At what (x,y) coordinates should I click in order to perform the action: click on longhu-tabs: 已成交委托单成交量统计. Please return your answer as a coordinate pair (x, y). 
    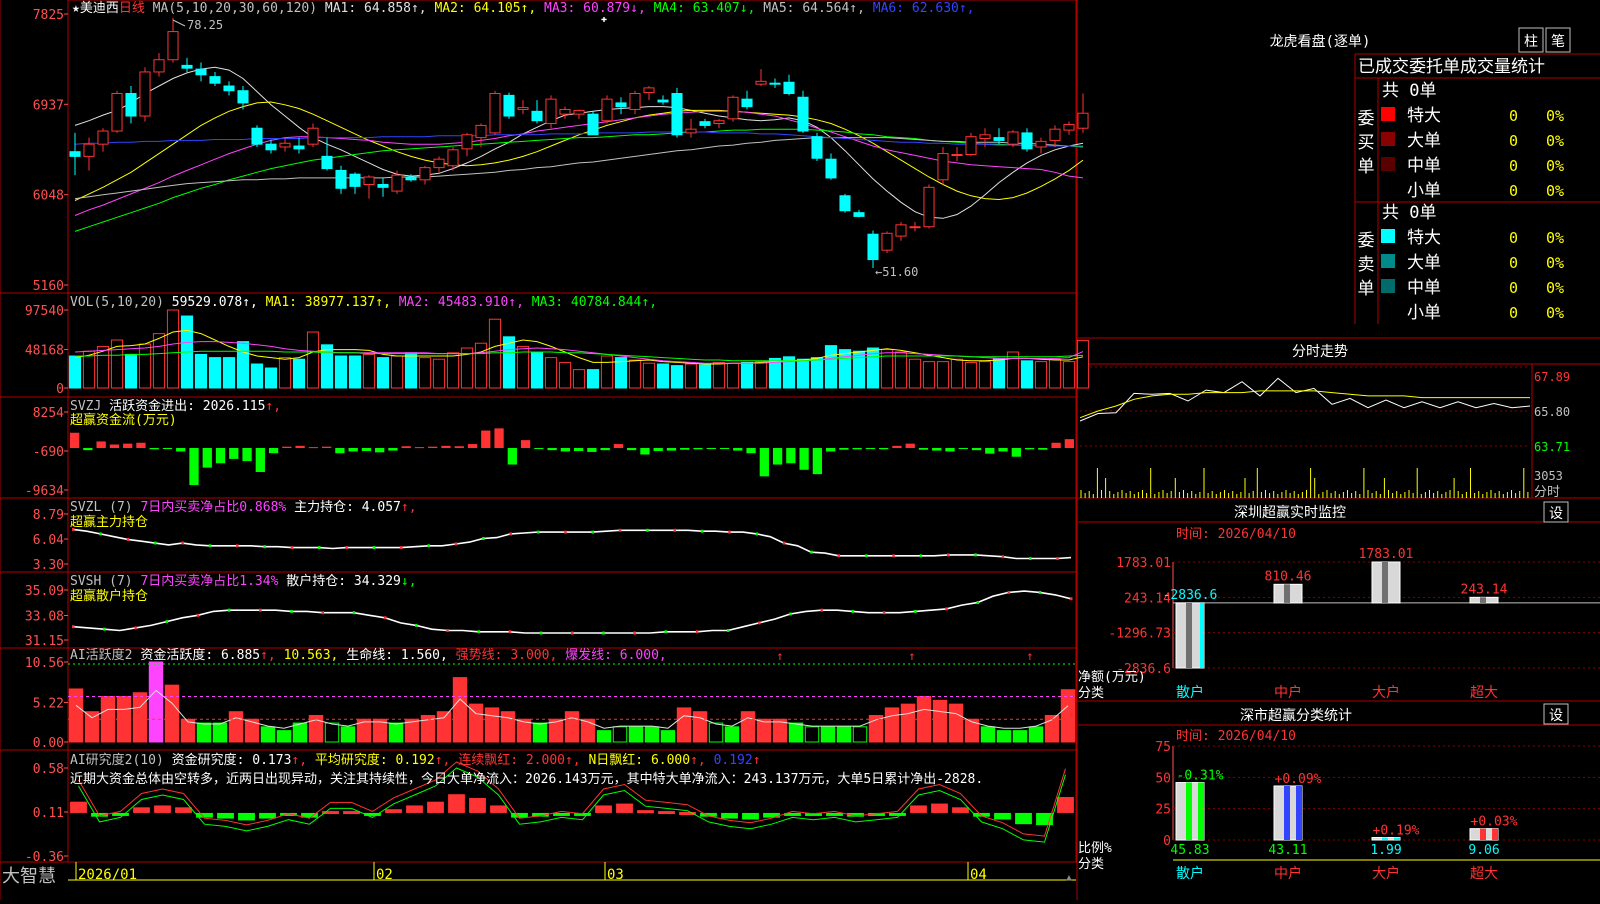
    Looking at the image, I should click on (1451, 67).